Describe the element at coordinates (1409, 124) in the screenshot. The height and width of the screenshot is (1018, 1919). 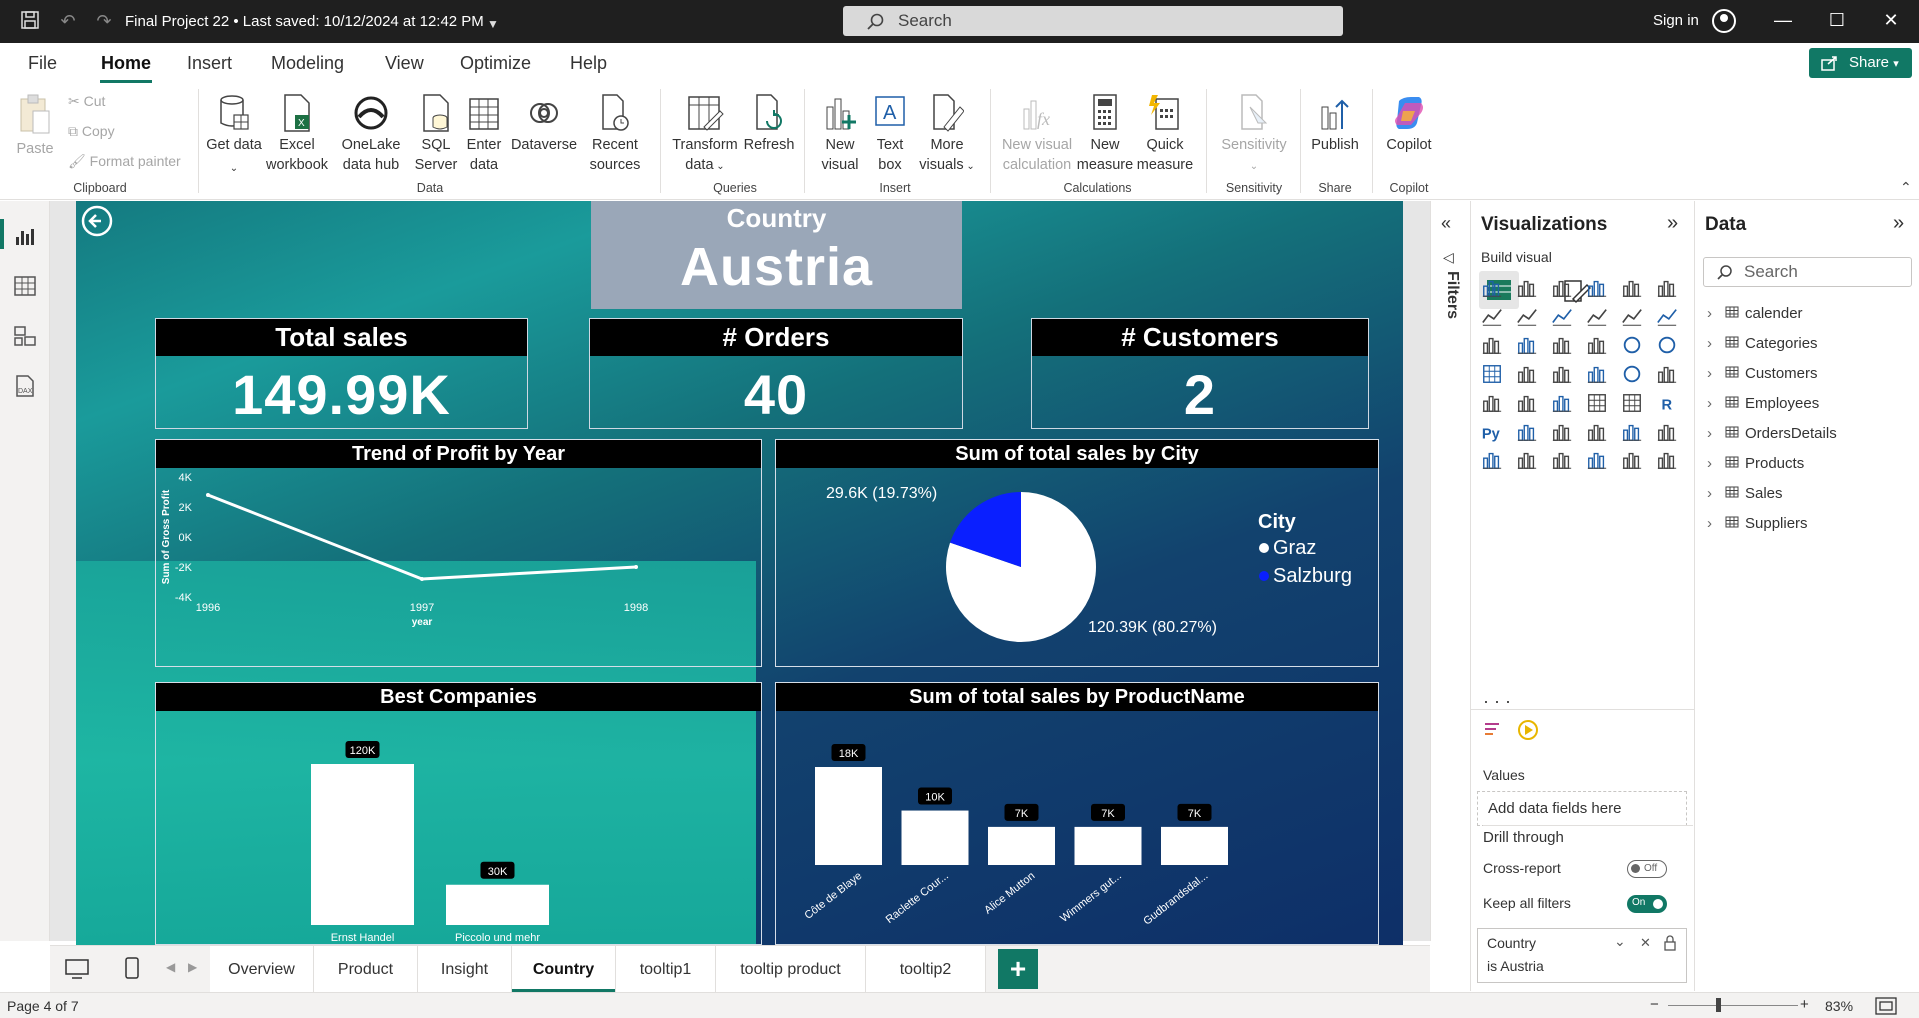
I see `copilot-button: Copilot` at that location.